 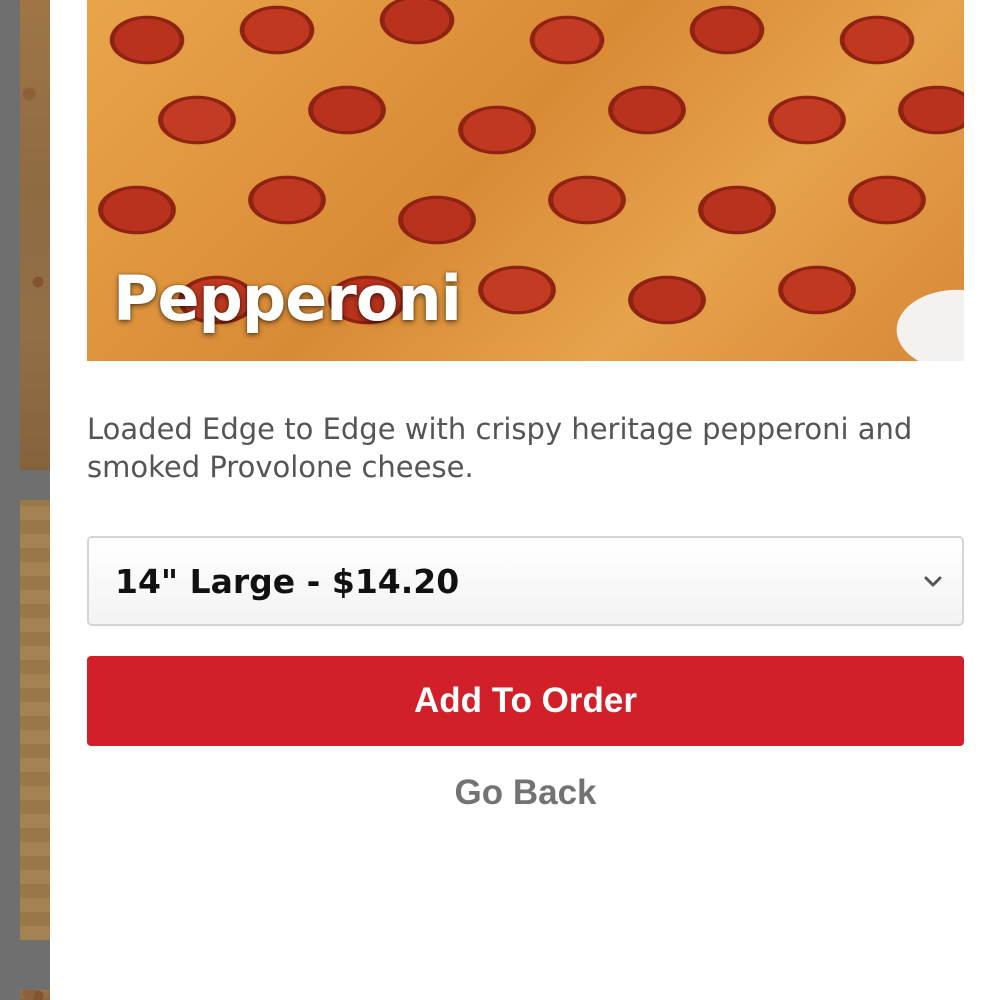 I want to click on background-menu-overlay, so click(x=25, y=500).